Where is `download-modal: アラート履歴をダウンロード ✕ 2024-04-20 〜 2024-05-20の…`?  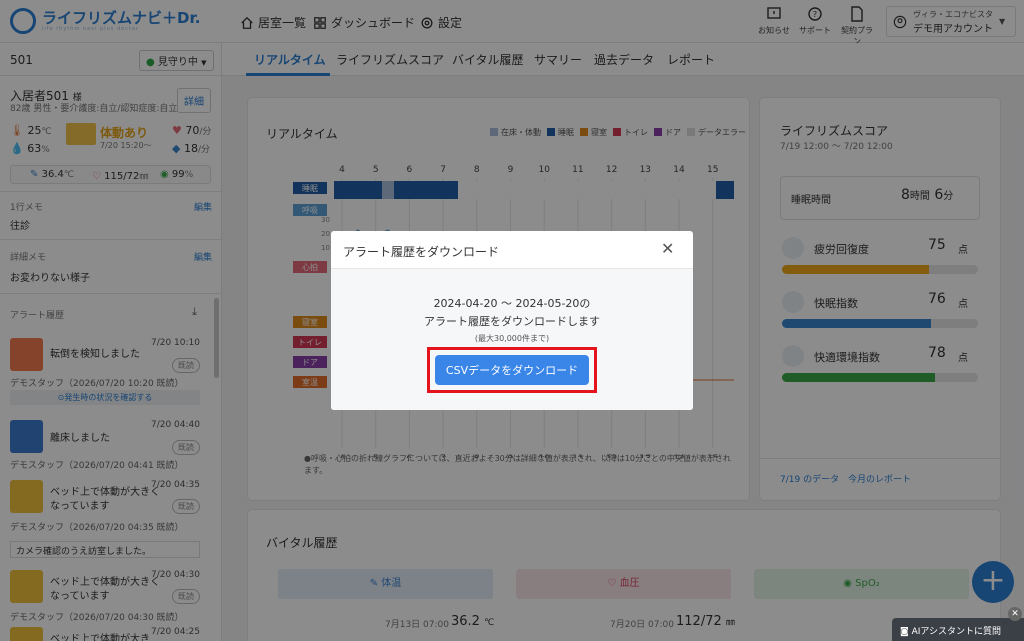 download-modal: アラート履歴をダウンロード ✕ 2024-04-20 〜 2024-05-20の… is located at coordinates (512, 320).